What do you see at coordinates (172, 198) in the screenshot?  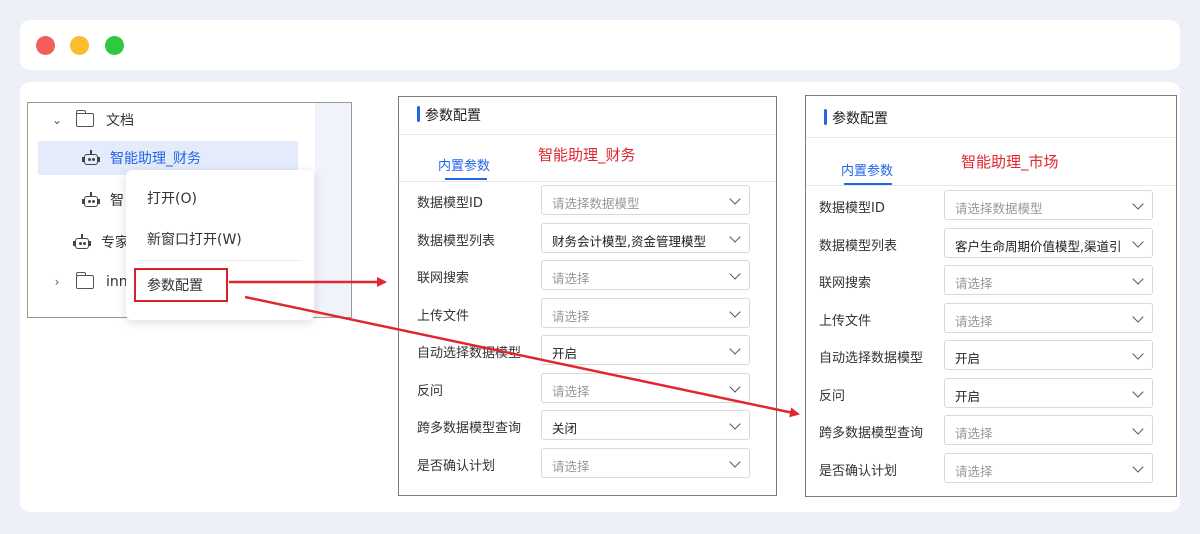 I see `menu-item-open: 打开(O)` at bounding box center [172, 198].